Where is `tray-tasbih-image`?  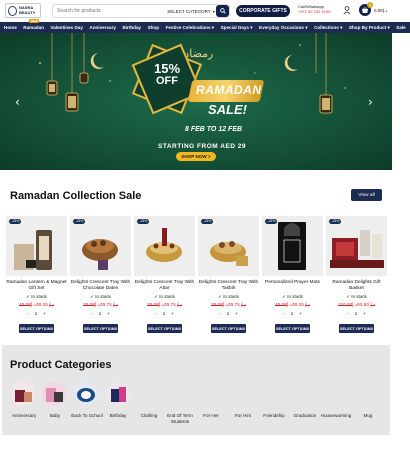
tray-tasbih-image is located at coordinates (229, 253).